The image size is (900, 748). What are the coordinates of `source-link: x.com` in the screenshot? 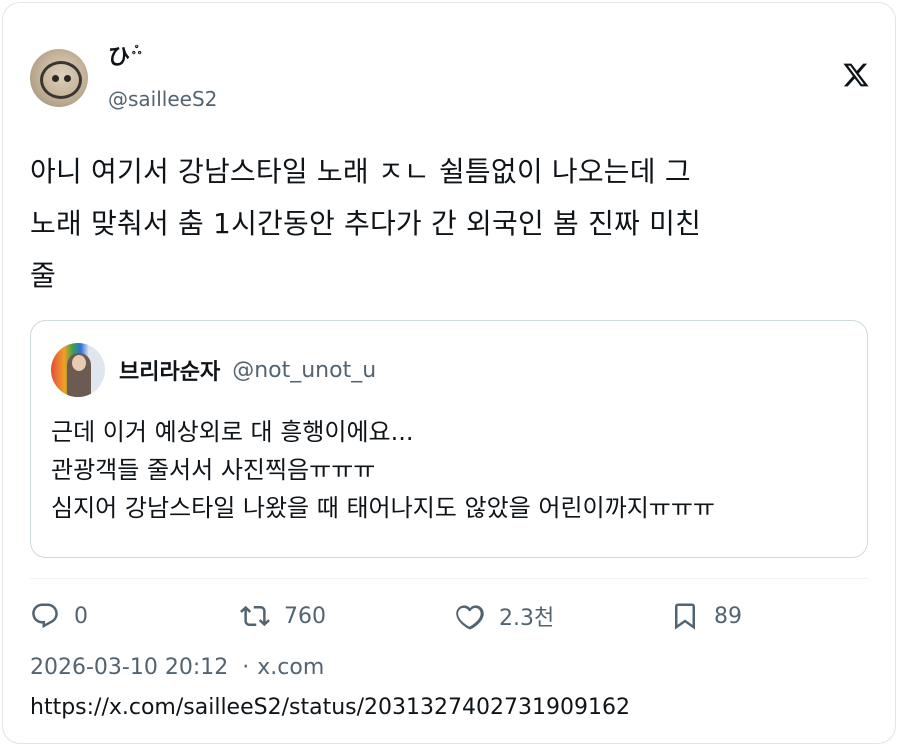 It's located at (290, 667).